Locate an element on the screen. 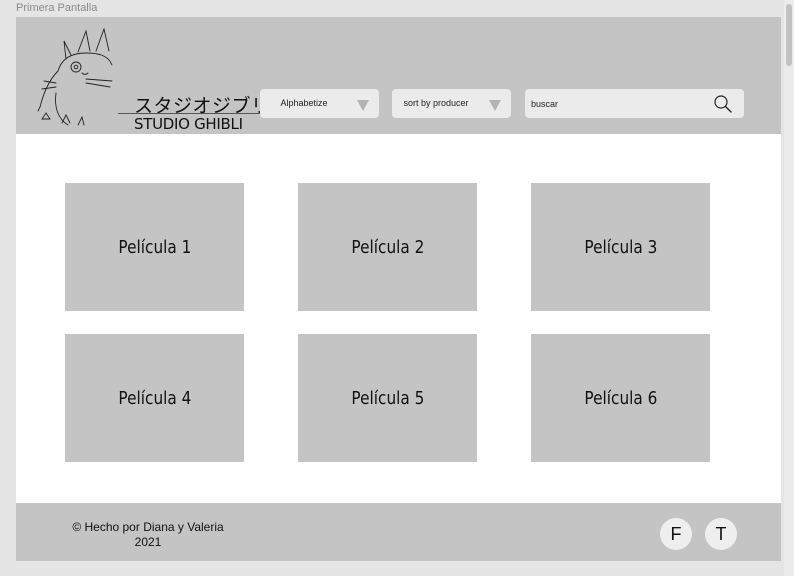 This screenshot has height=576, width=794. movie-card: Película 1 is located at coordinates (154, 247).